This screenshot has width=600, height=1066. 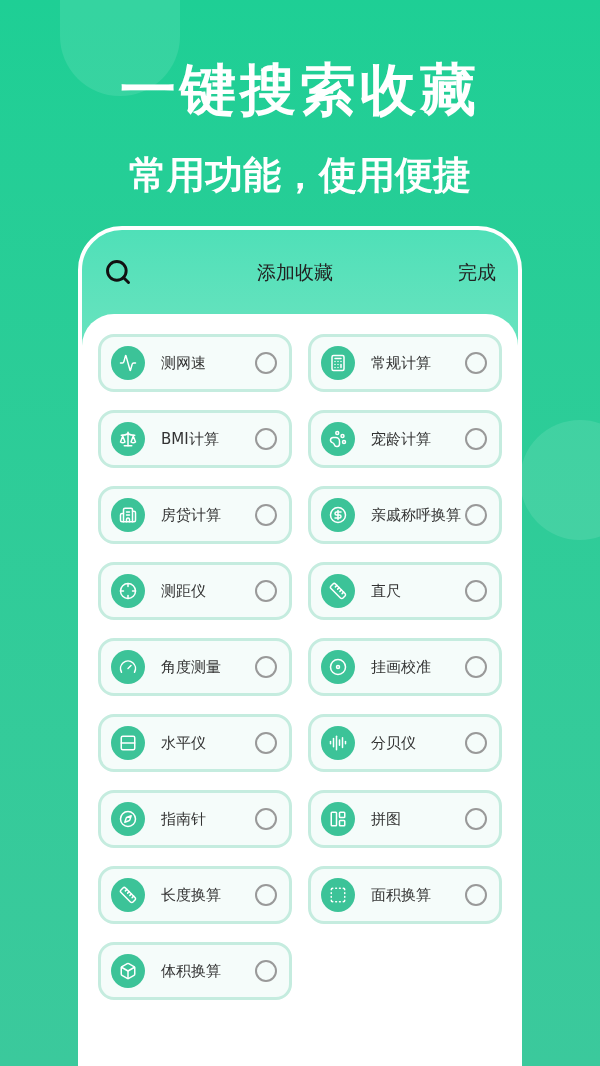 I want to click on function-label: 宠龄计算, so click(x=401, y=439).